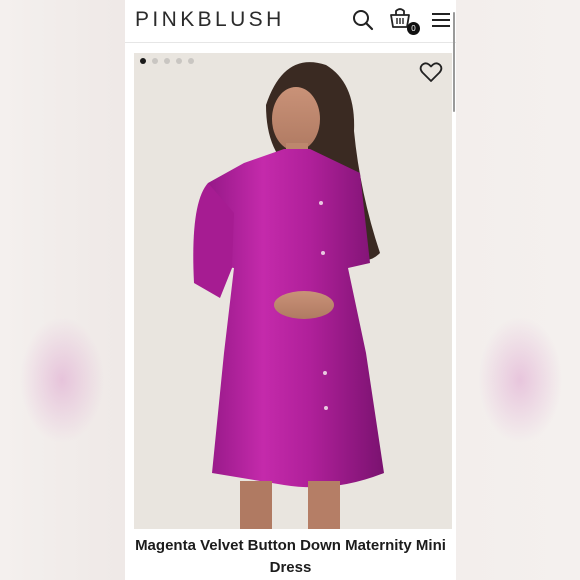 The image size is (580, 580). I want to click on scrollbar, so click(454, 62).